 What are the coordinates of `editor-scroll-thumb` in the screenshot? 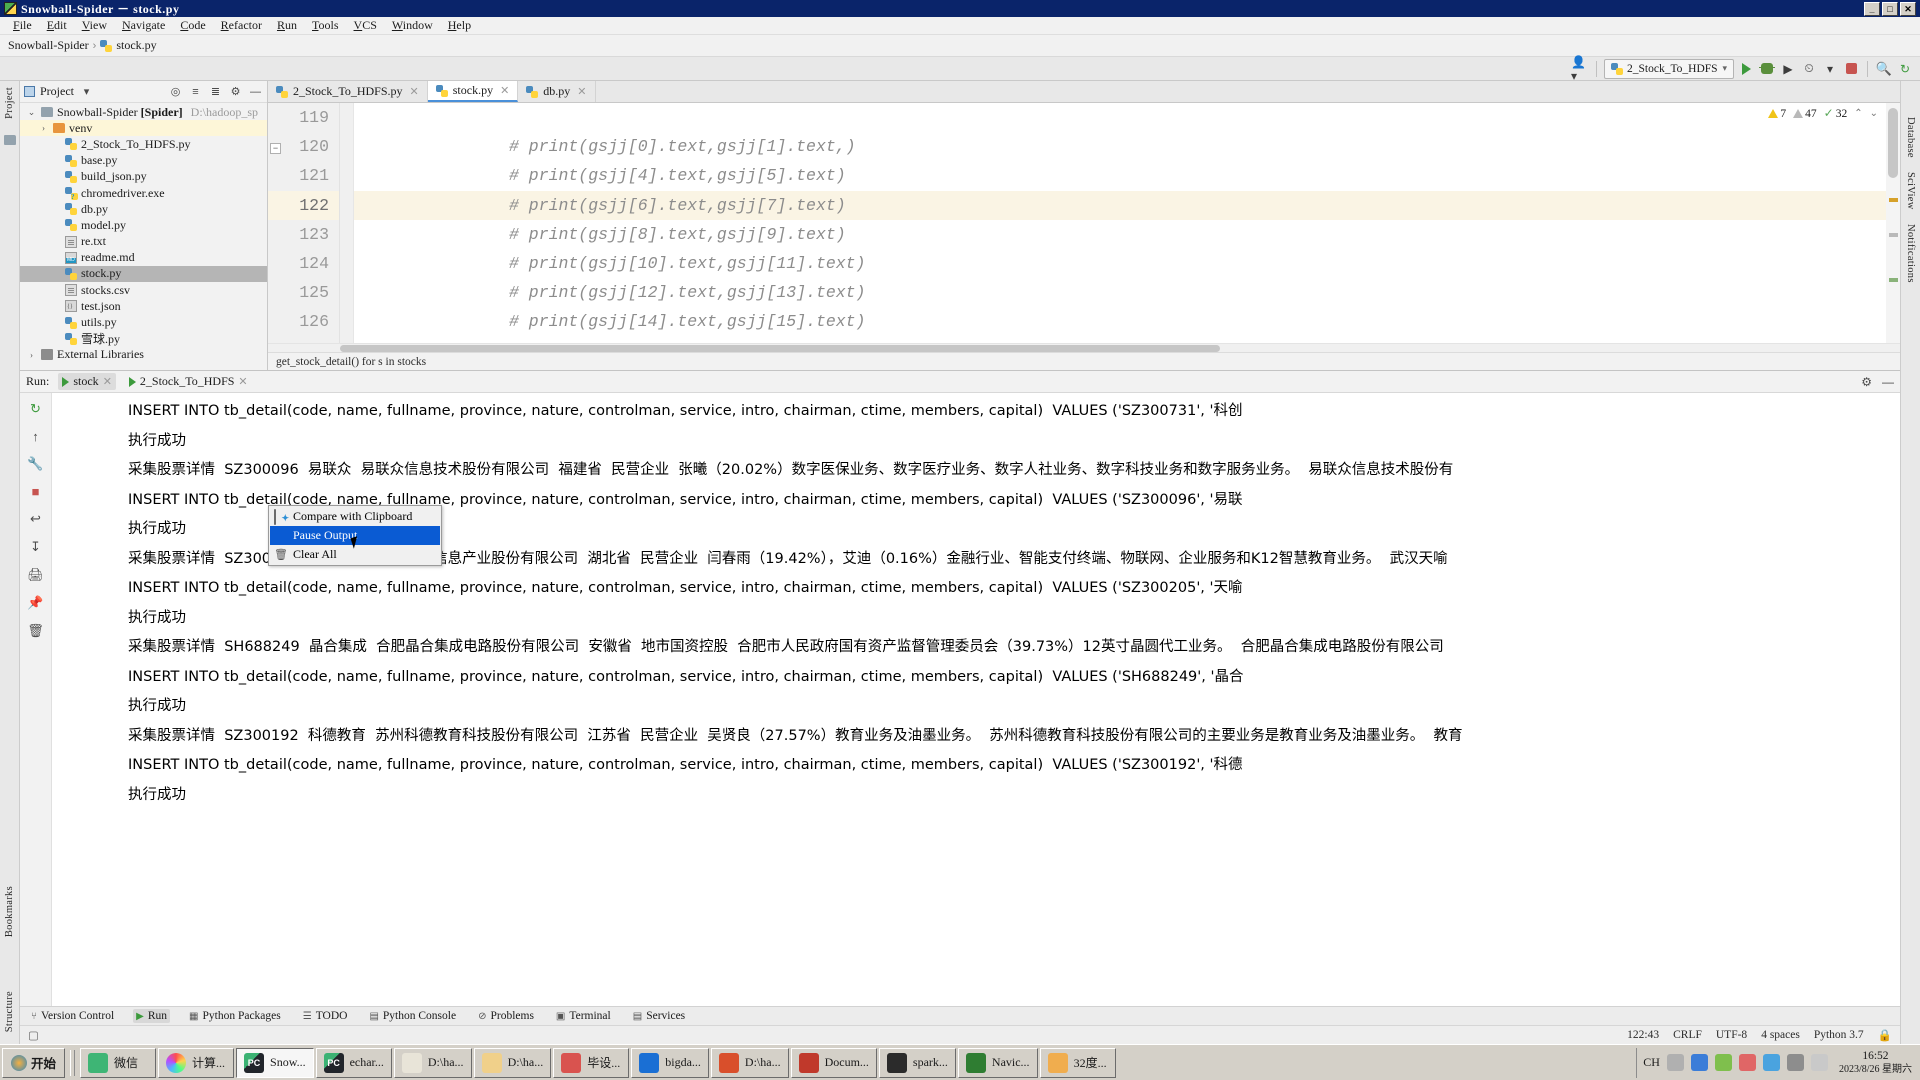 It's located at (1893, 143).